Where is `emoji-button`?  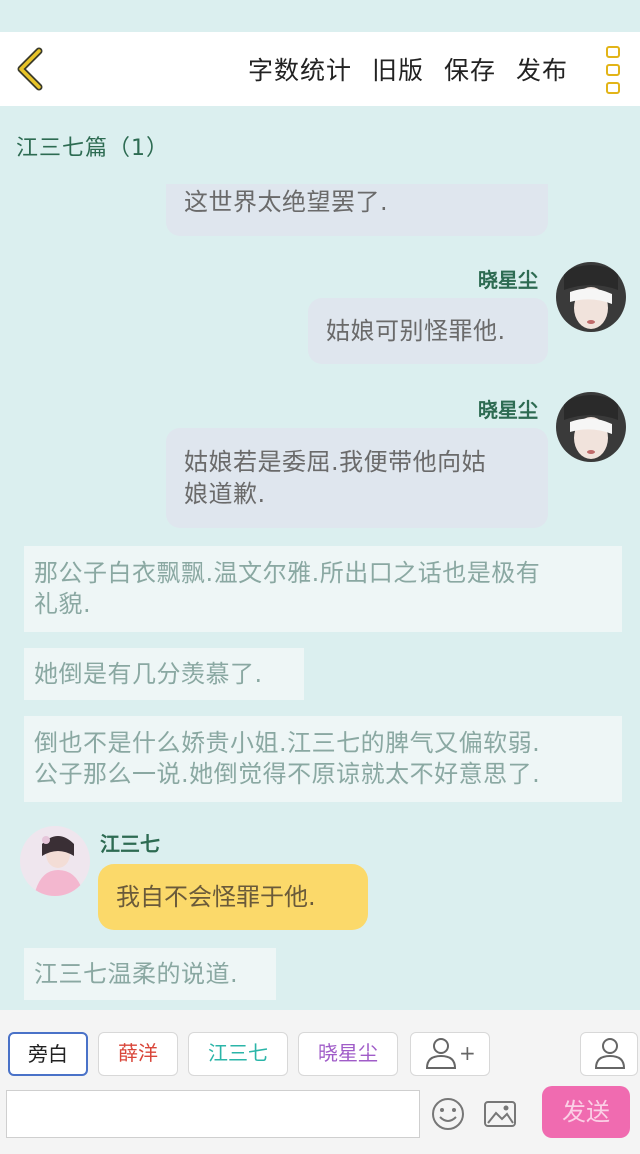 emoji-button is located at coordinates (448, 1114).